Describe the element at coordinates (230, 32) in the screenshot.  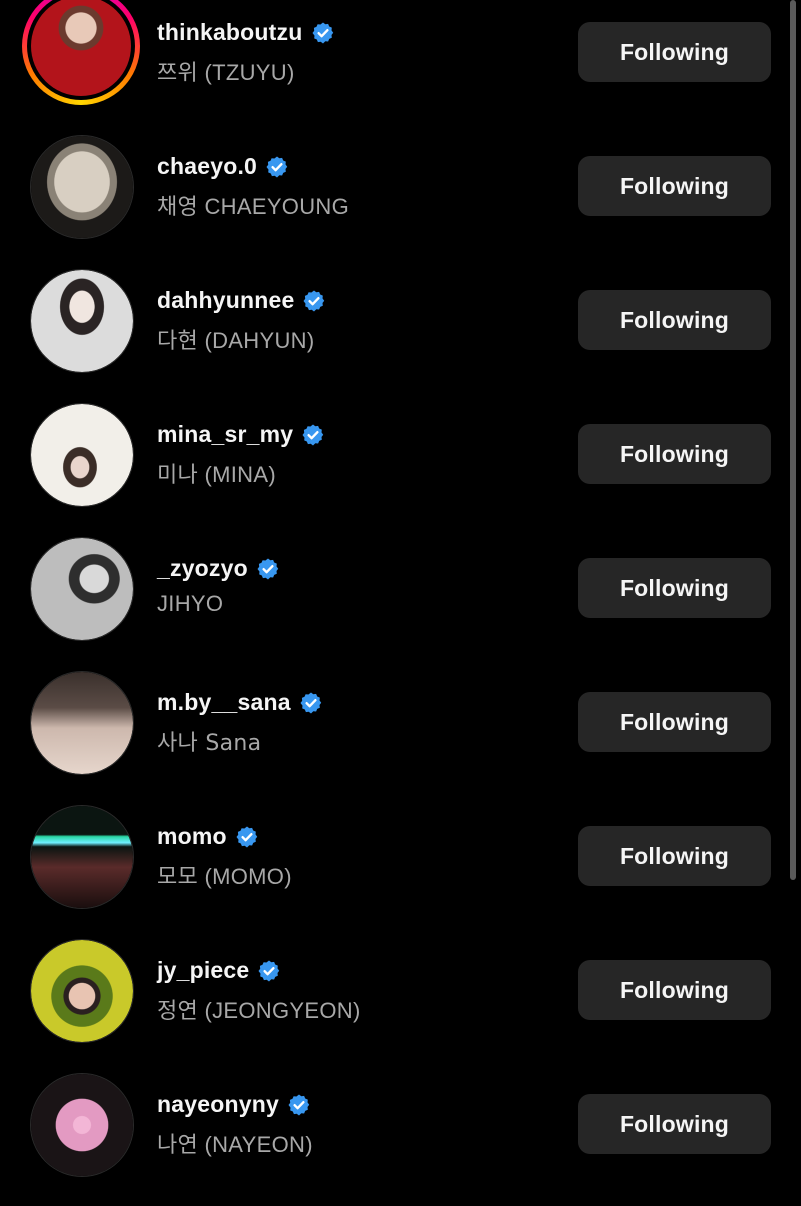
I see `username: thinkaboutzu` at that location.